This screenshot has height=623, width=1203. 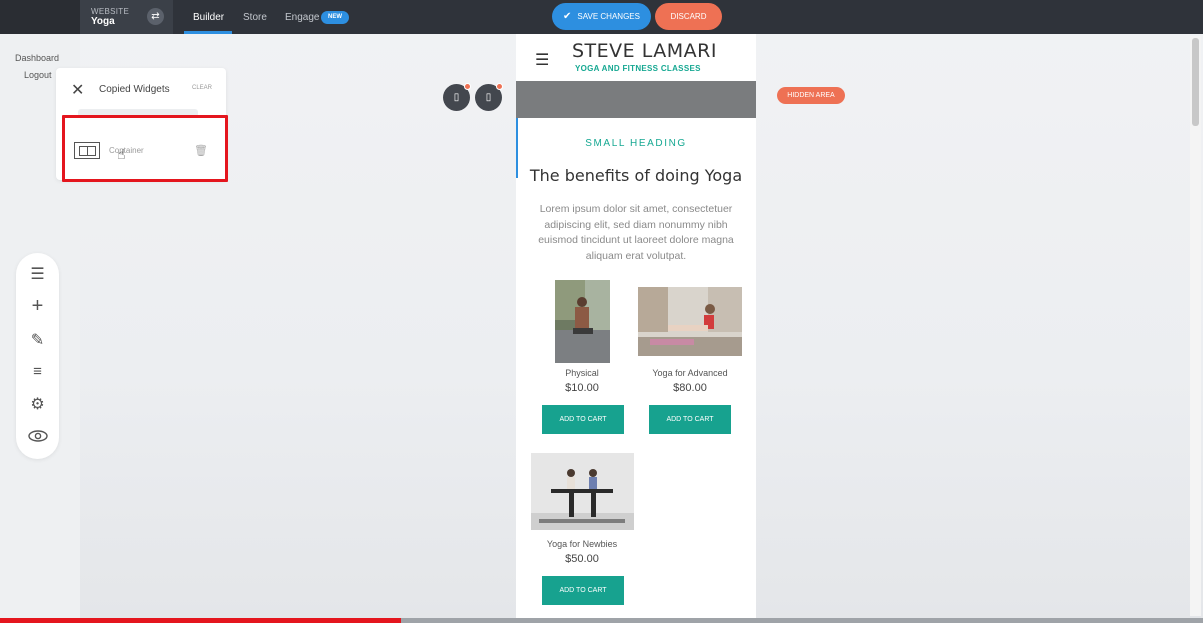 What do you see at coordinates (638, 68) in the screenshot?
I see `site-tagline: YOGA AND FITNESS CLASSES` at bounding box center [638, 68].